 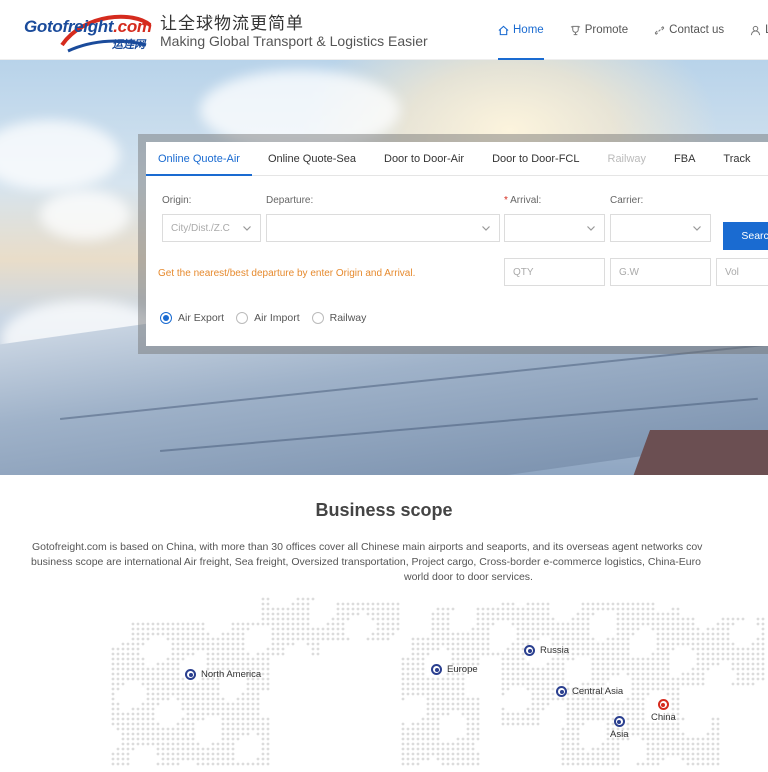 I want to click on nav-promote: Promote, so click(x=599, y=30).